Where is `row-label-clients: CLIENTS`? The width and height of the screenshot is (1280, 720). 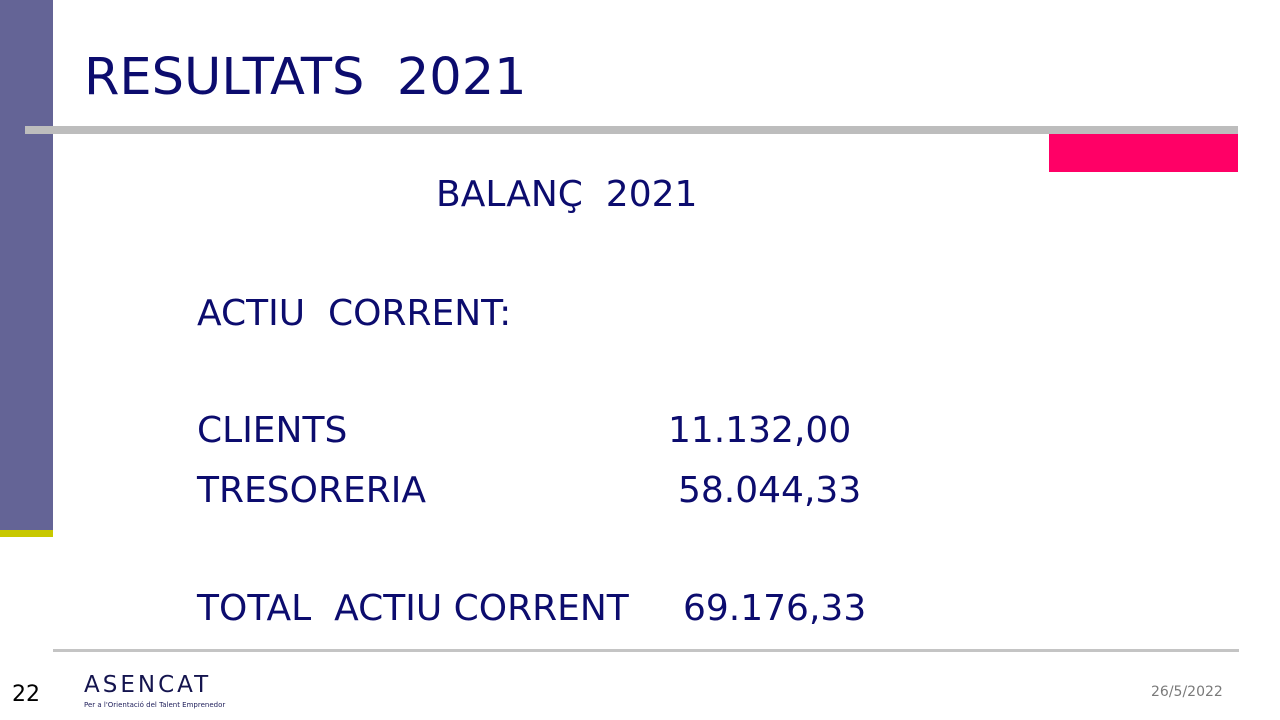 row-label-clients: CLIENTS is located at coordinates (272, 430).